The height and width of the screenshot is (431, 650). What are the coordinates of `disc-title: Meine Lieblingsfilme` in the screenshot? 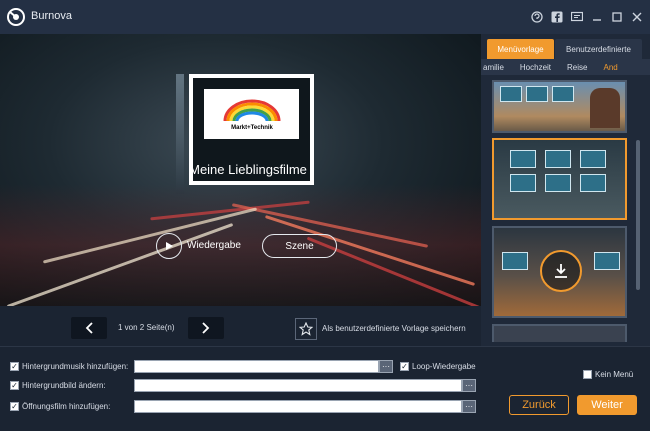 It's located at (240, 169).